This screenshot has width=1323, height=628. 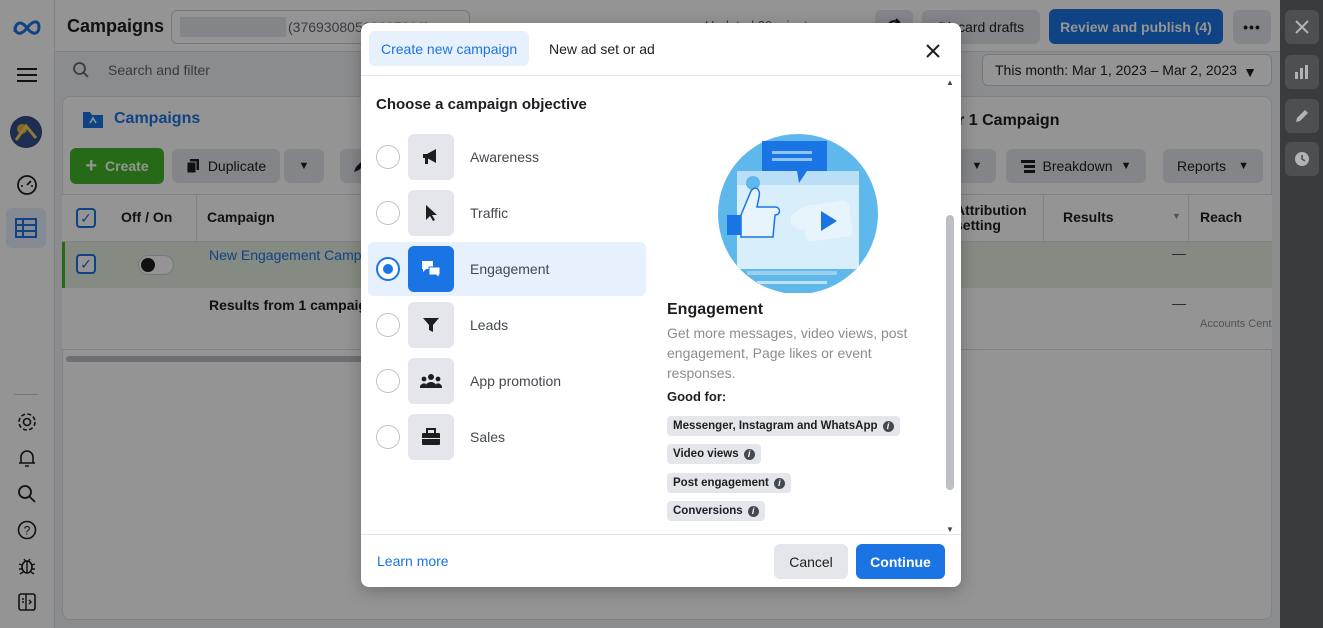 I want to click on cancel-button: Cancel, so click(x=811, y=561).